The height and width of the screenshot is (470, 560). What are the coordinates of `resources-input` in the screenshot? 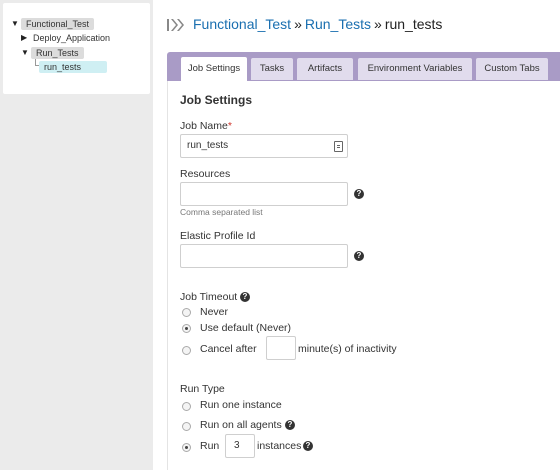 It's located at (264, 194).